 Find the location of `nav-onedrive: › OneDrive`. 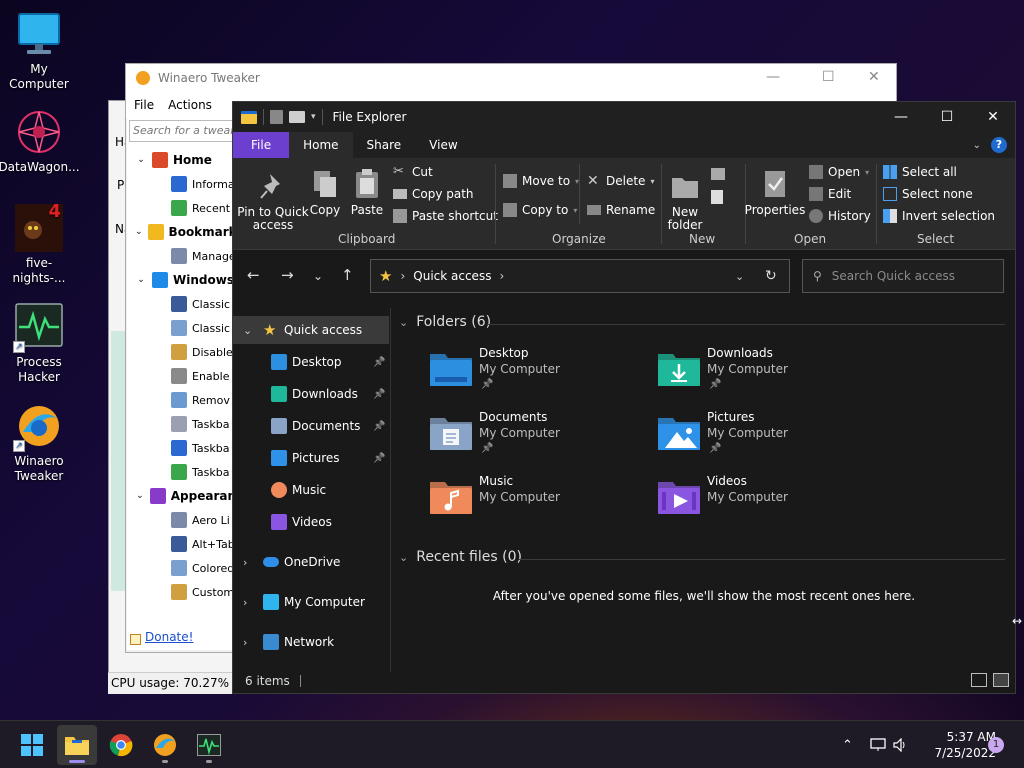

nav-onedrive: › OneDrive is located at coordinates (311, 562).